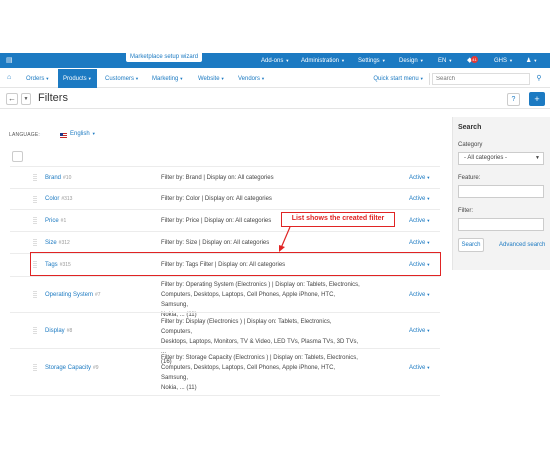  Describe the element at coordinates (122, 78) in the screenshot. I see `nav-customers: Customers▼` at that location.